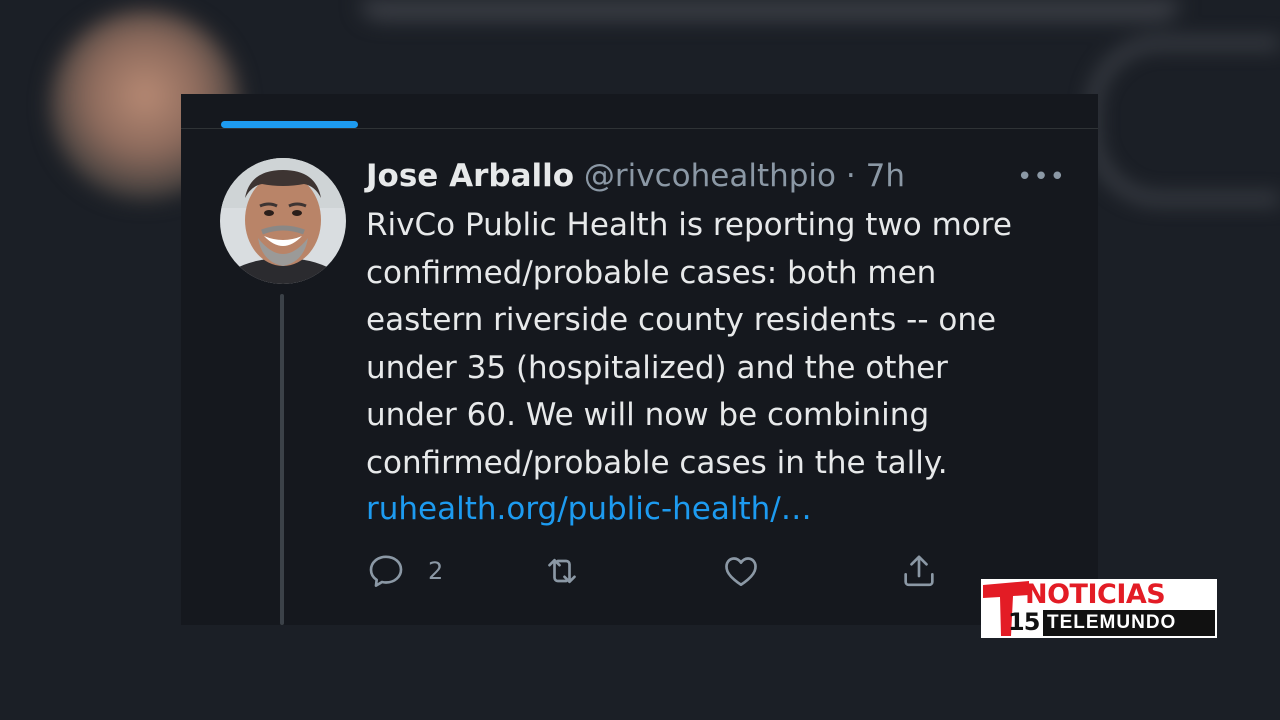 The height and width of the screenshot is (720, 1280). What do you see at coordinates (1041, 177) in the screenshot?
I see `more-options-icon: •••` at bounding box center [1041, 177].